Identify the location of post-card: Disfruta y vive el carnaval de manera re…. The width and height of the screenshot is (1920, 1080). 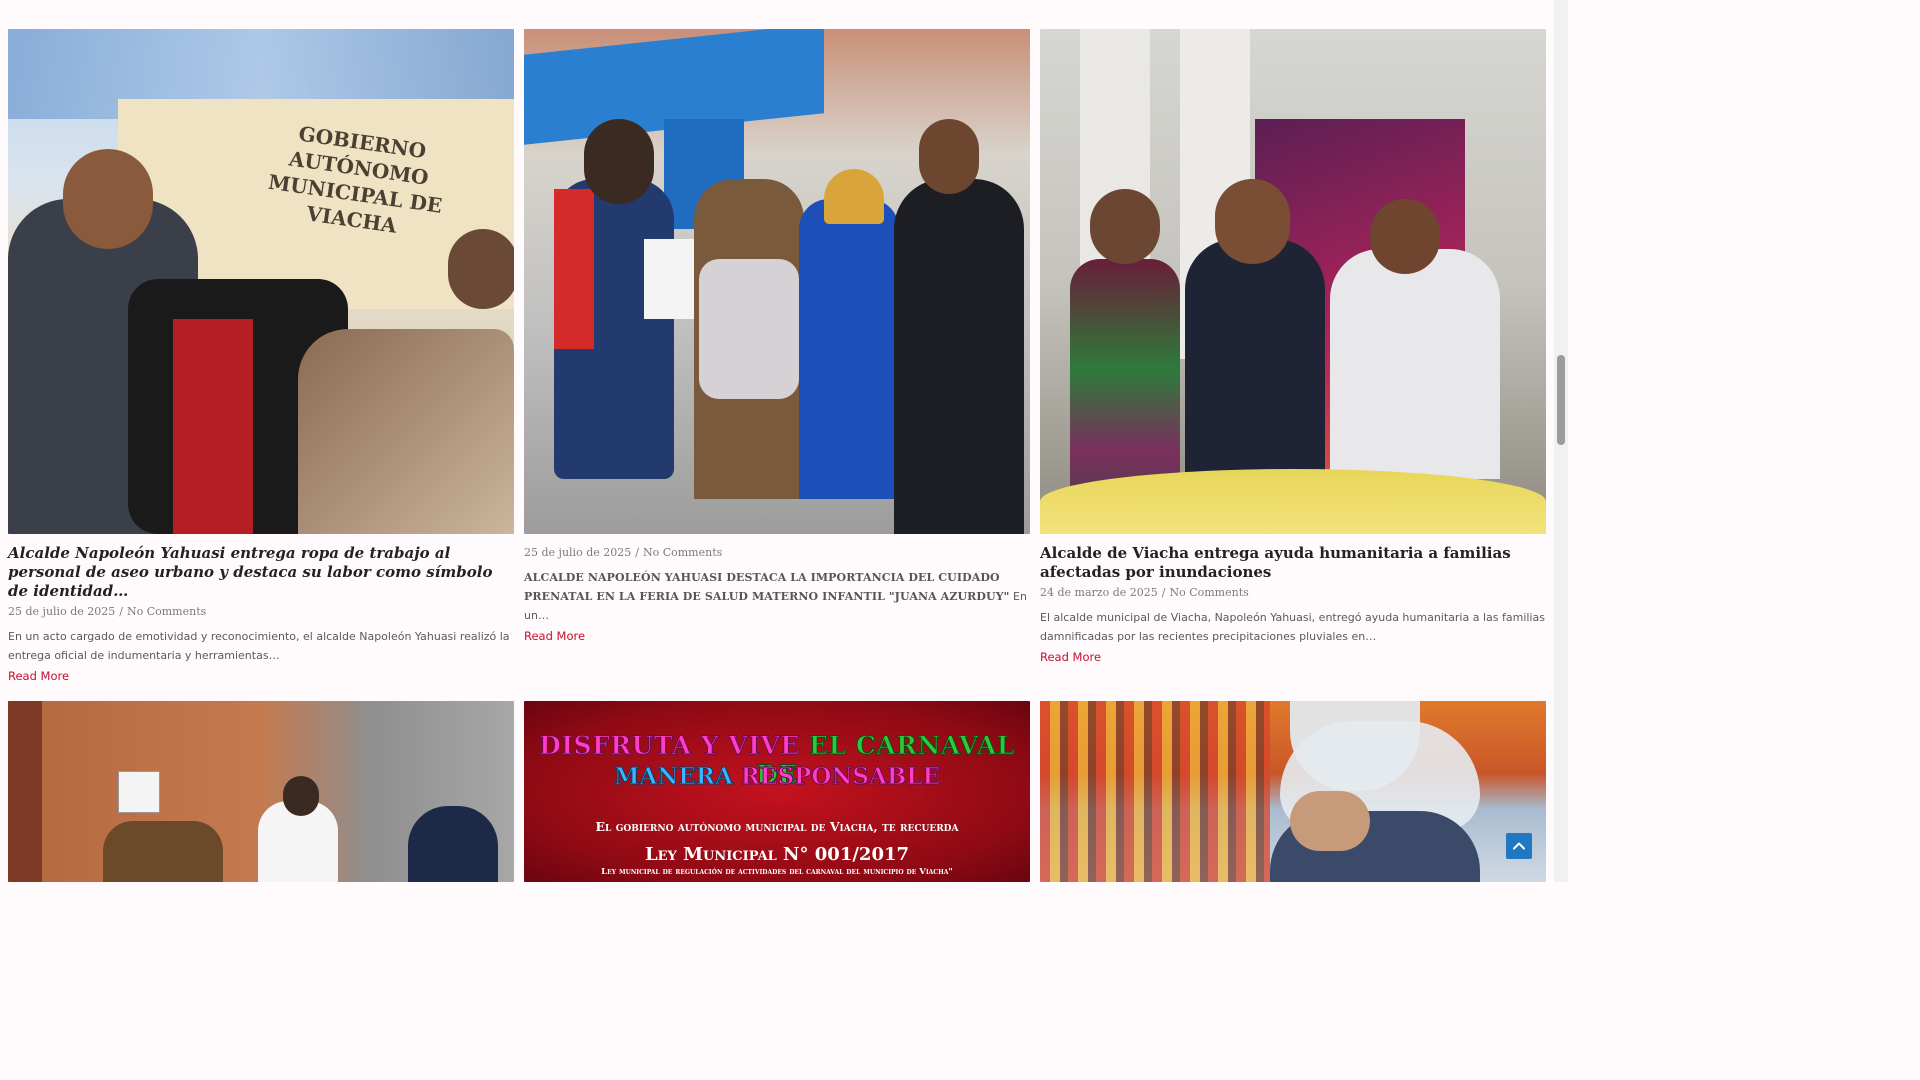
(777, 791).